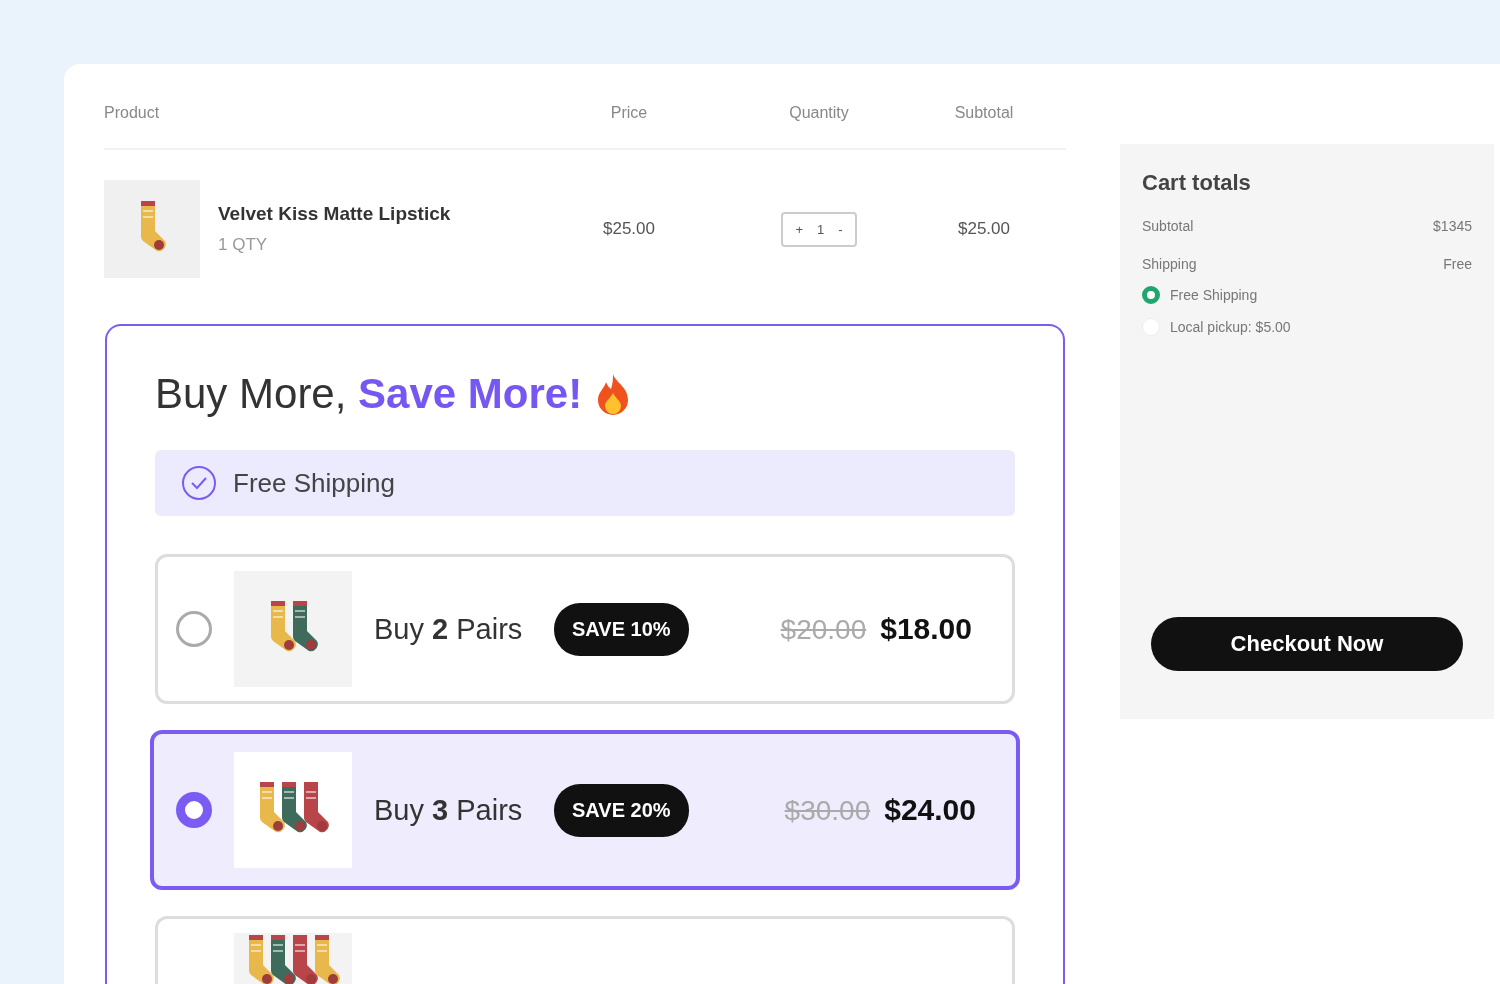  I want to click on column-header: Subtotal, so click(984, 113).